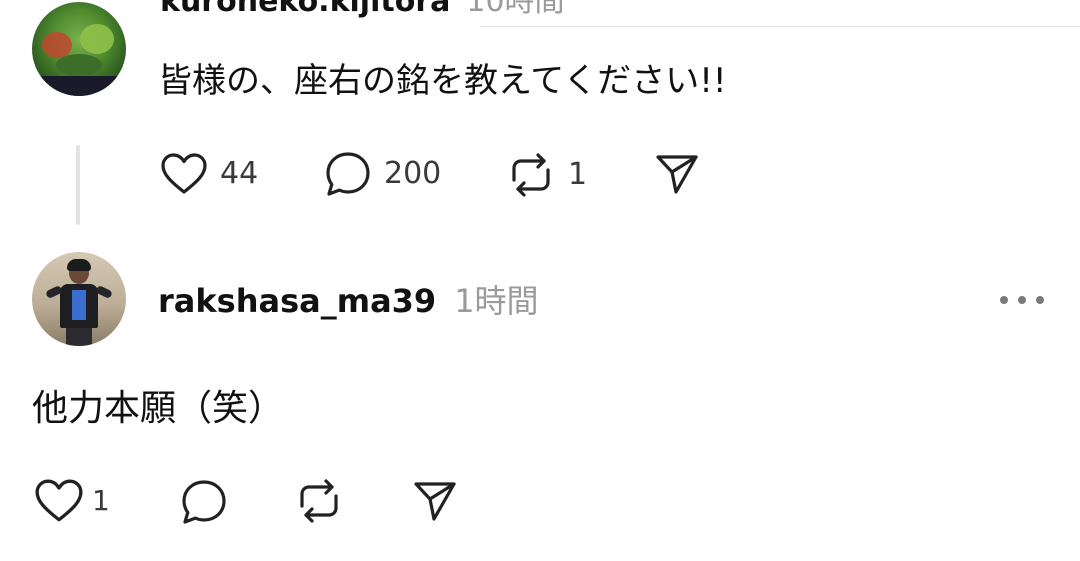 This screenshot has height=561, width=1080. I want to click on post1-like-button: 44, so click(209, 174).